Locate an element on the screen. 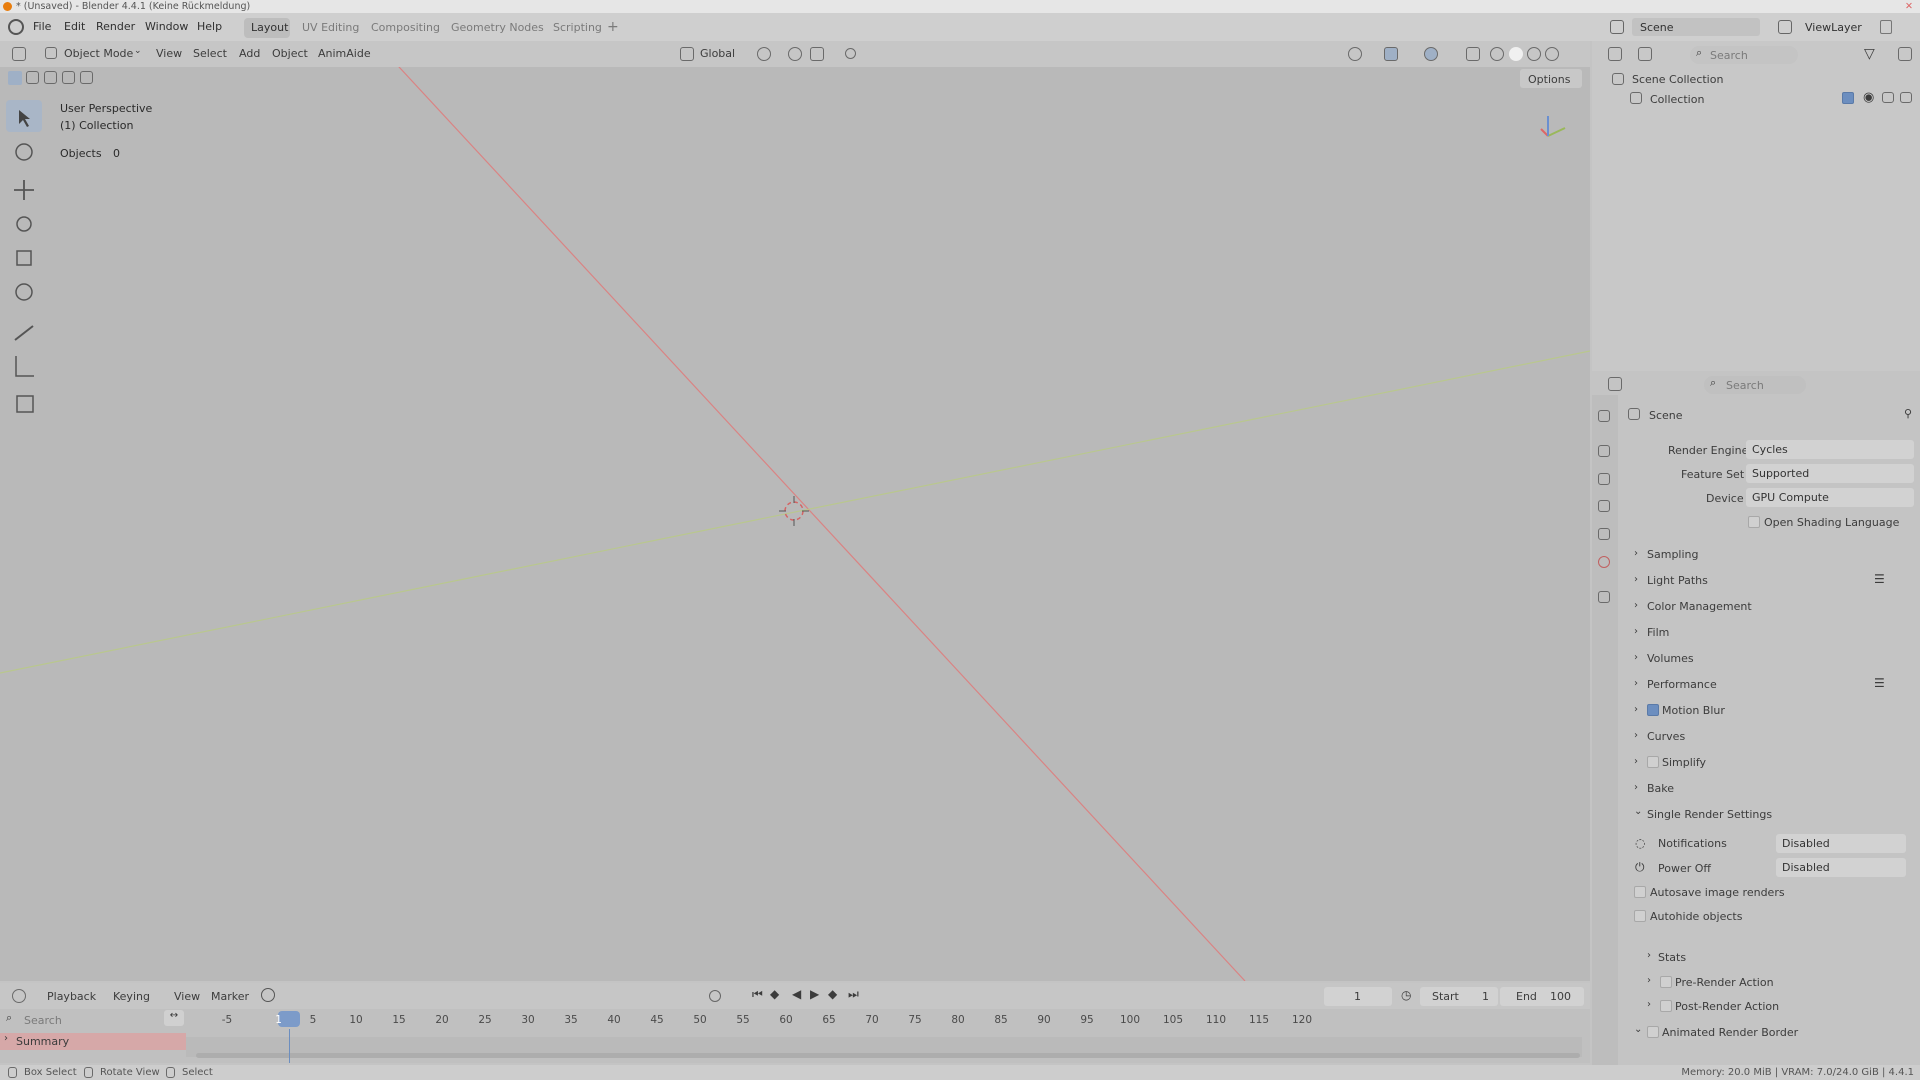 The image size is (1920, 1080). timeline-scrollbar is located at coordinates (888, 1055).